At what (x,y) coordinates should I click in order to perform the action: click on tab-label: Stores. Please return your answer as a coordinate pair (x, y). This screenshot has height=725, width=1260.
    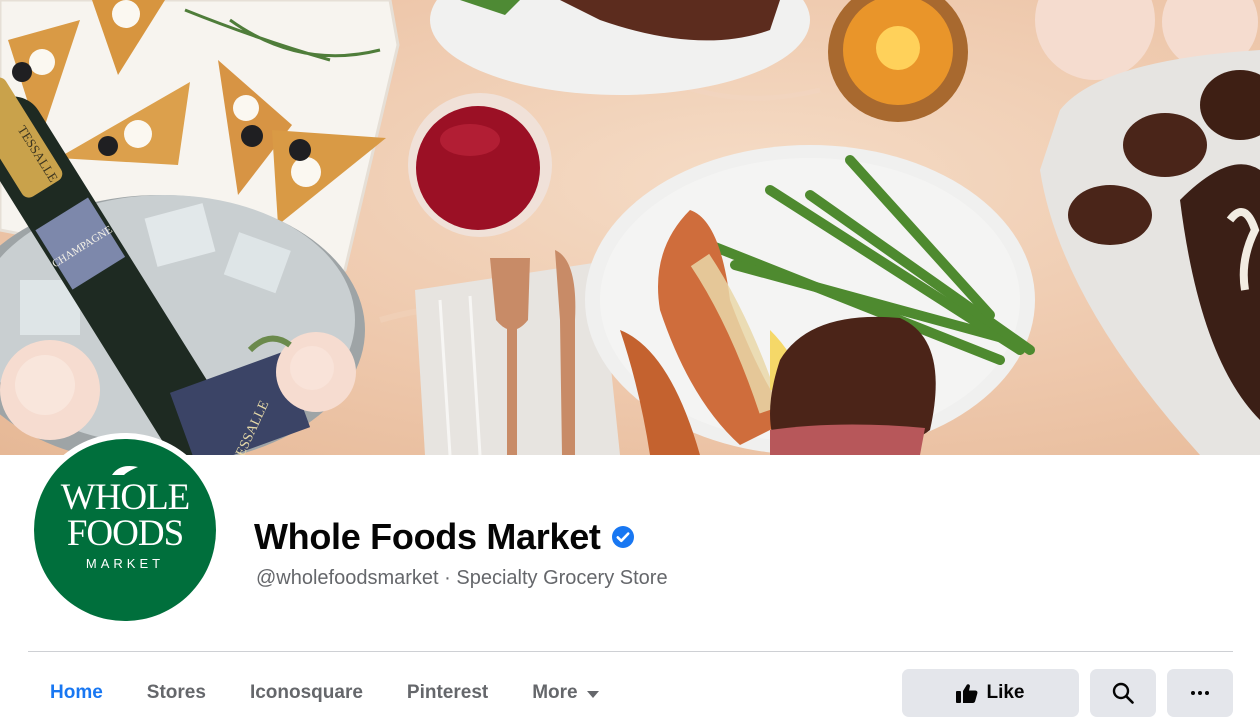
    Looking at the image, I should click on (176, 692).